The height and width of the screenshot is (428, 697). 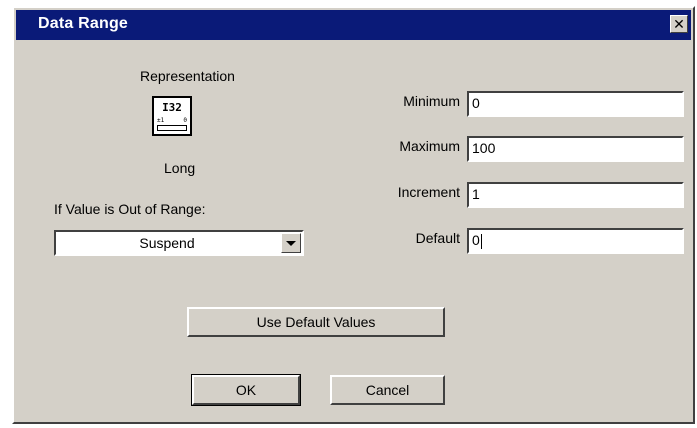 I want to click on maximum-field: 100, so click(x=575, y=149).